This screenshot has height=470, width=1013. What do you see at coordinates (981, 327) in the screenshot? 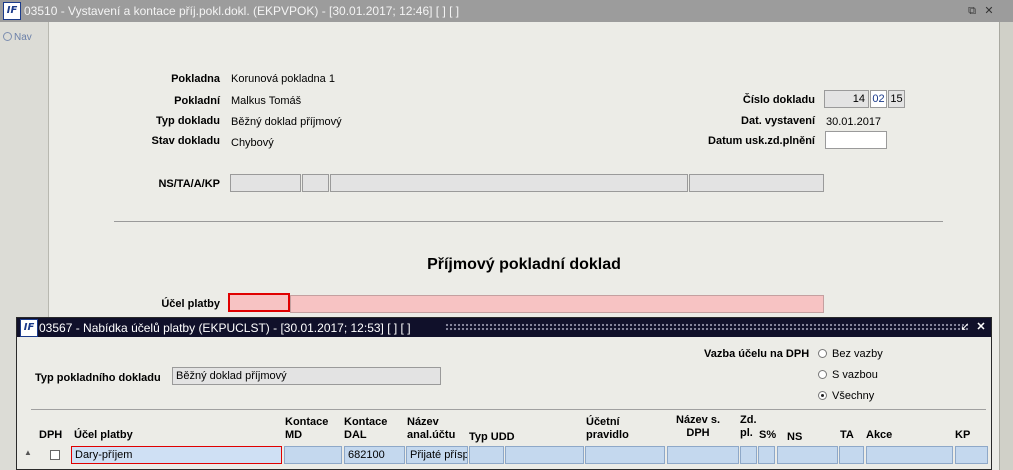
I see `dialog-close-icon: ✕` at bounding box center [981, 327].